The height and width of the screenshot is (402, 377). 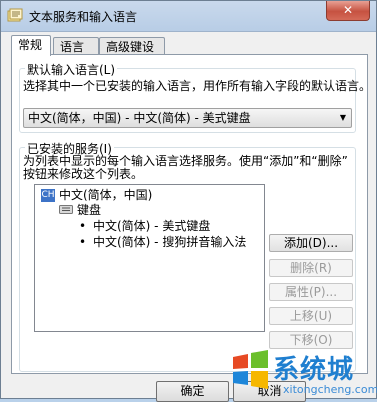 What do you see at coordinates (169, 242) in the screenshot?
I see `tree-item-service: 中文(简体) - 搜狗拼音输入法` at bounding box center [169, 242].